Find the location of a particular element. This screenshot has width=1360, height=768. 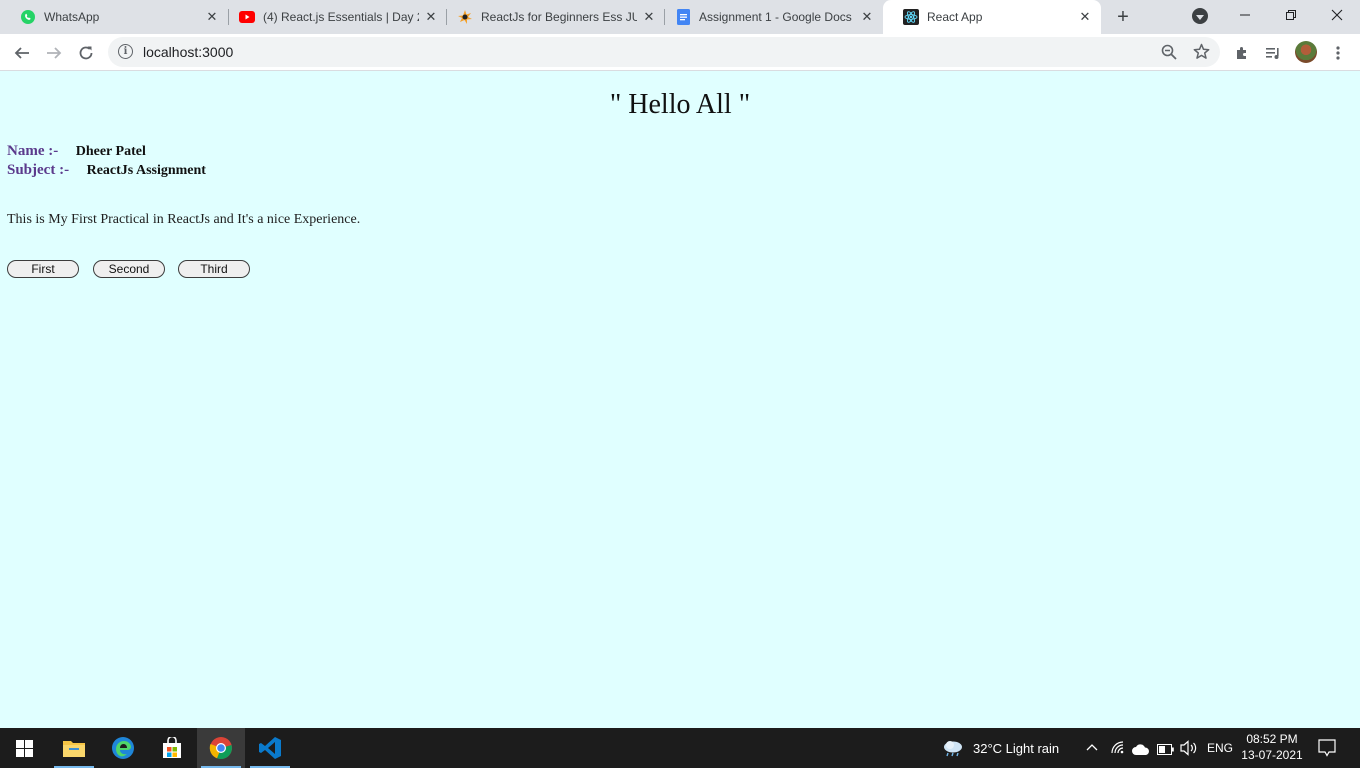

clock-date: 13-07-2021 is located at coordinates (1272, 755).